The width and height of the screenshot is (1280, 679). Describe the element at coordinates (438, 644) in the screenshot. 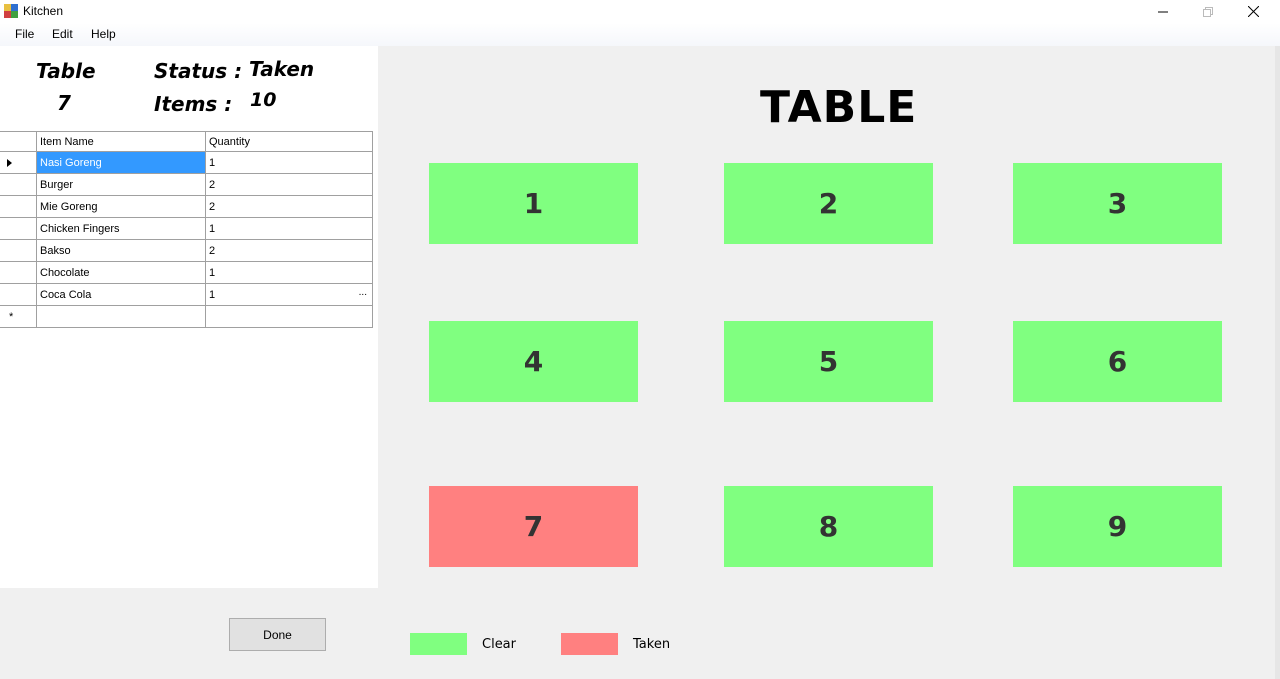

I see `legend-clear-swatch` at that location.